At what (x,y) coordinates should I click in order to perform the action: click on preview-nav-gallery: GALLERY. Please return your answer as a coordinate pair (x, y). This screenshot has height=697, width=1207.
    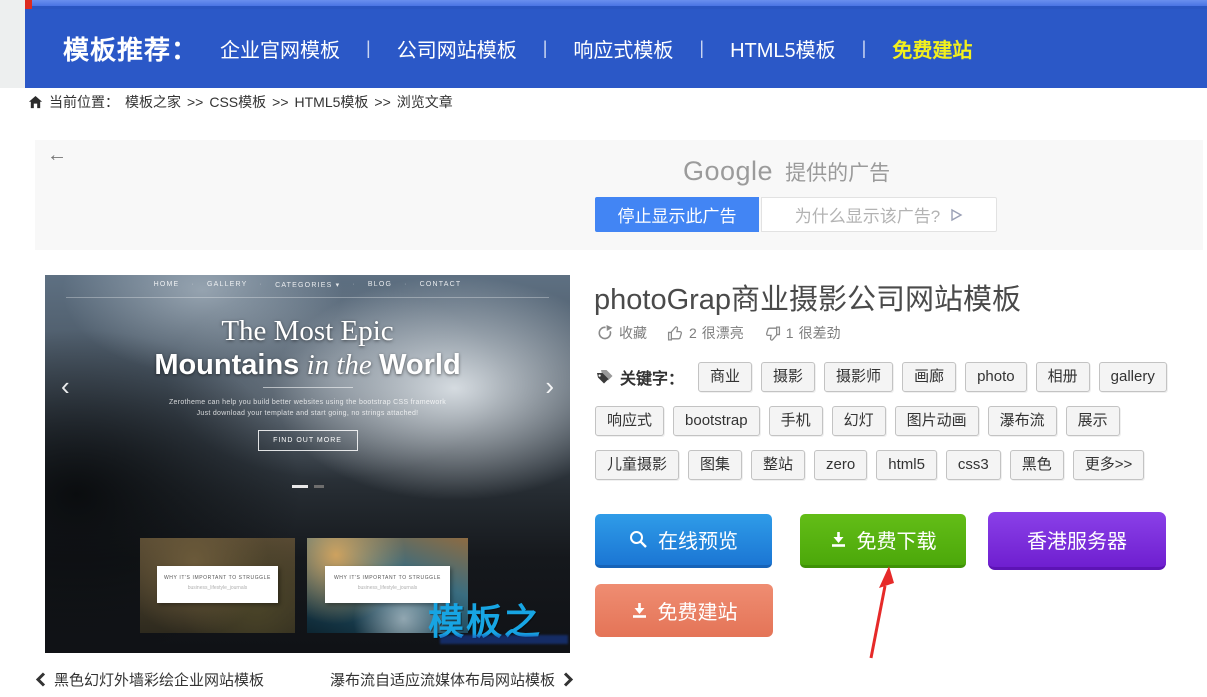
    Looking at the image, I should click on (227, 284).